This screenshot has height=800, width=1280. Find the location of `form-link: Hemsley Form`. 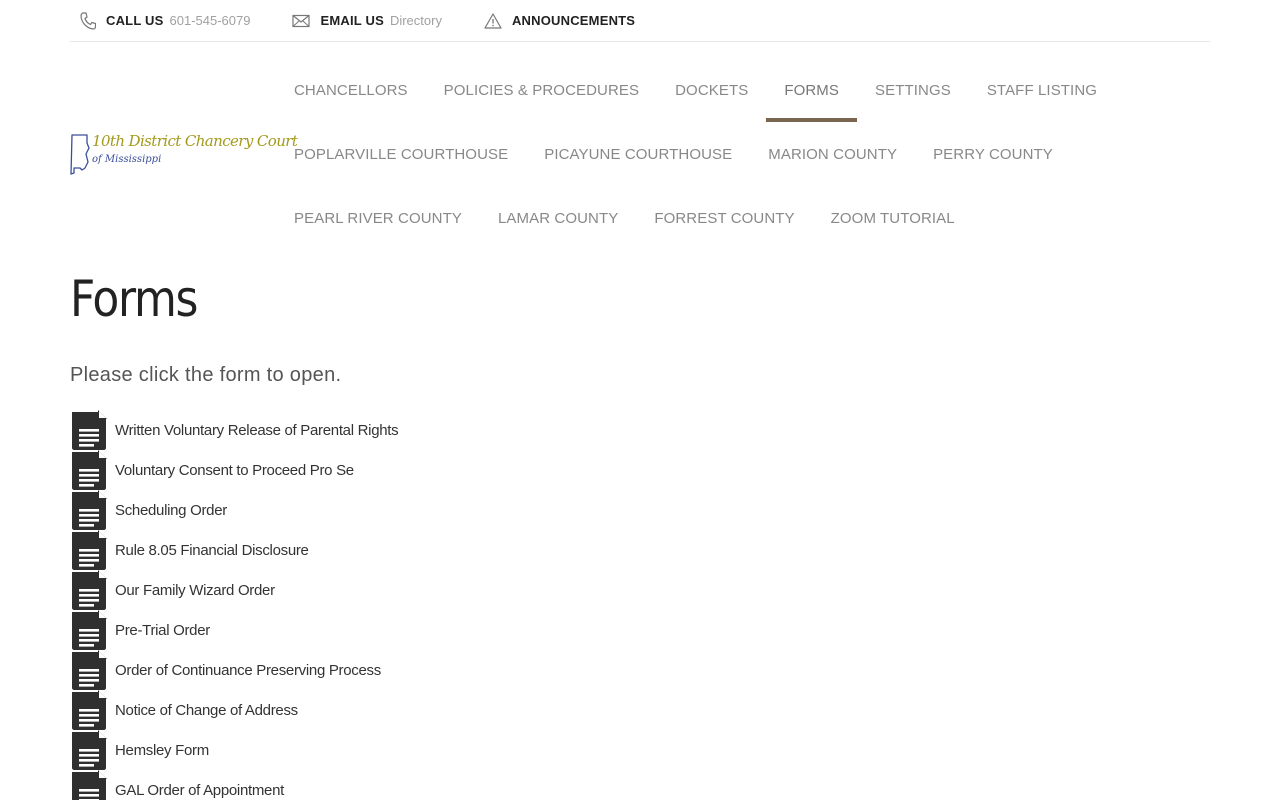

form-link: Hemsley Form is located at coordinates (162, 750).